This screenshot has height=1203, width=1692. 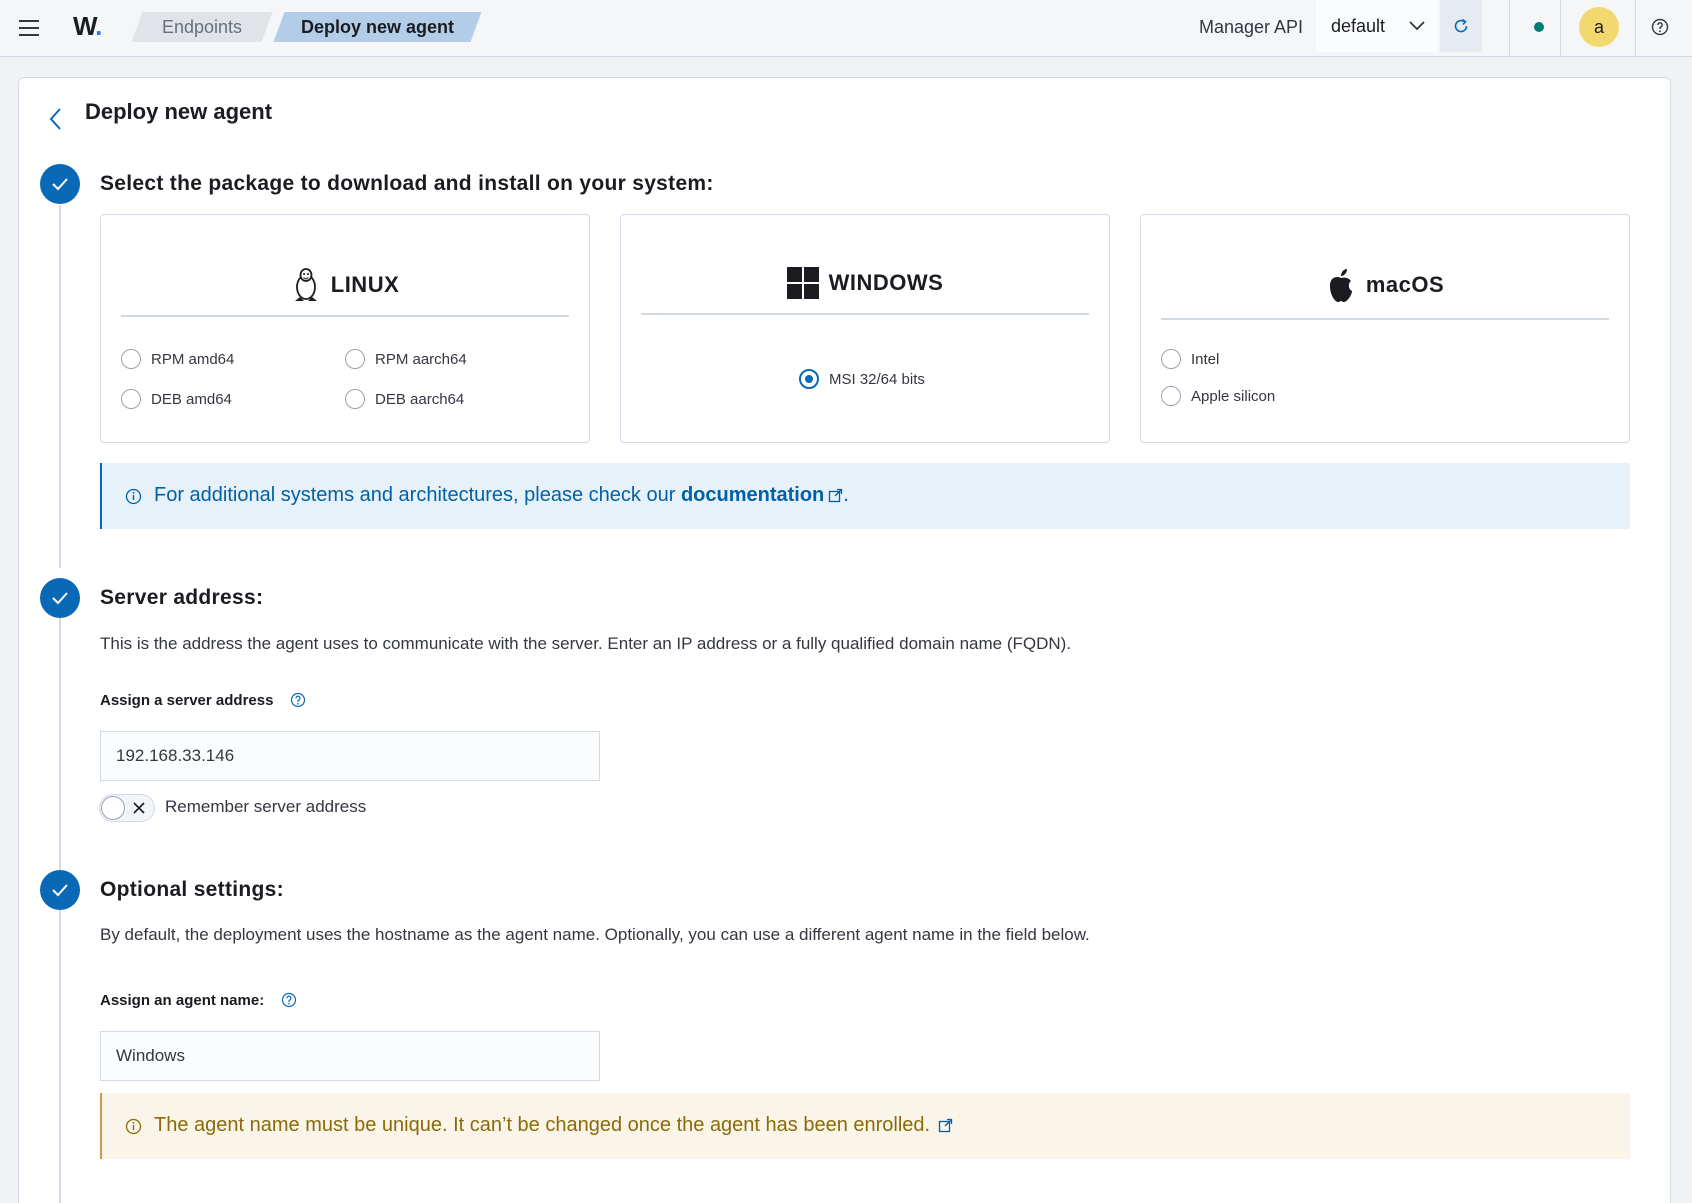 What do you see at coordinates (1417, 26) in the screenshot?
I see `chevron-down-icon` at bounding box center [1417, 26].